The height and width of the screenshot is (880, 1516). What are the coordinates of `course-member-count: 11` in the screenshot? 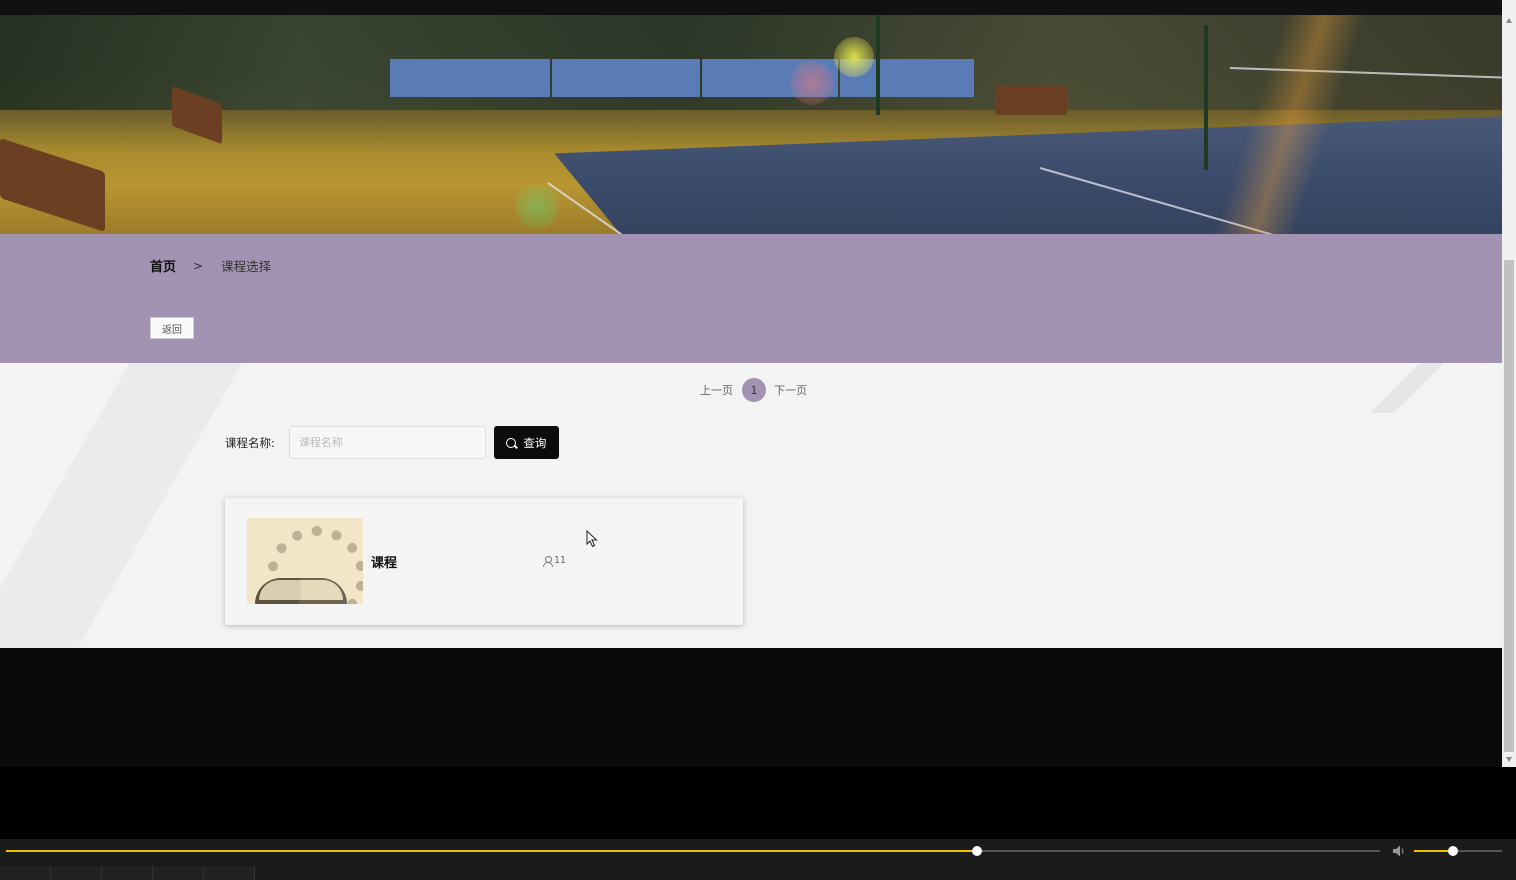 It's located at (554, 561).